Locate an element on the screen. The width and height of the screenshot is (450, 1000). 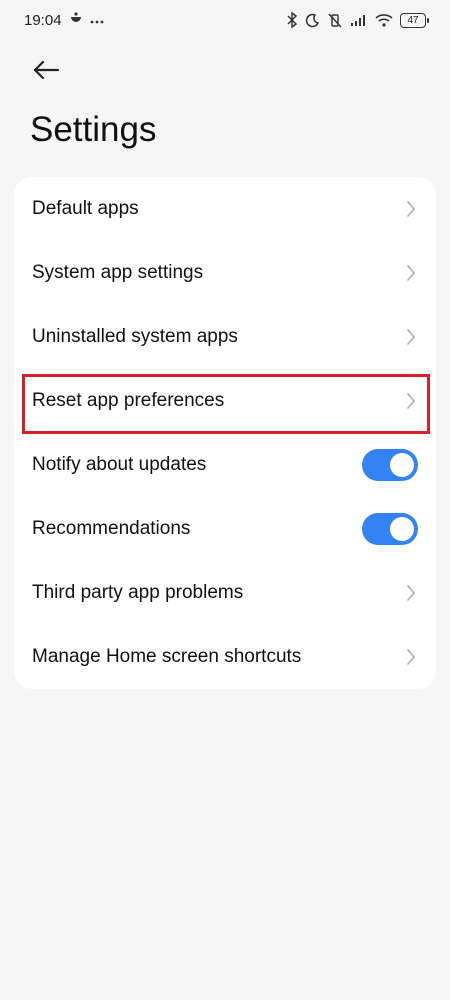
status-bar-right: 47 is located at coordinates (357, 20).